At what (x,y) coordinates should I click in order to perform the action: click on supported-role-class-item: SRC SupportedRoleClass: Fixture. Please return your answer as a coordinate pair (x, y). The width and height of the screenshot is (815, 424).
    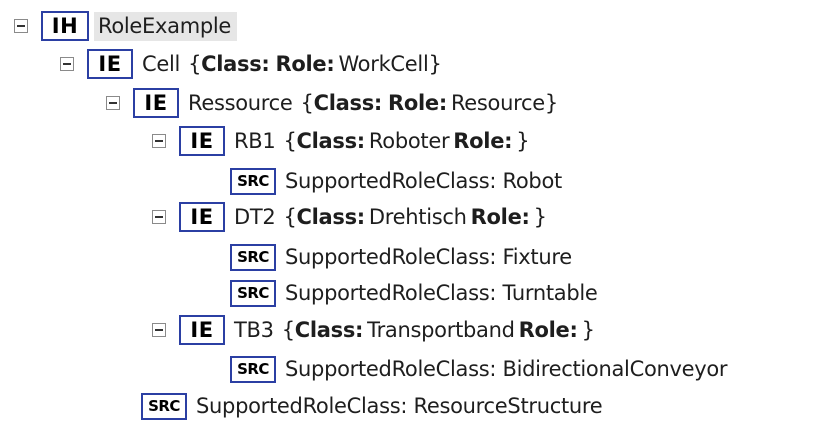
    Looking at the image, I should click on (401, 257).